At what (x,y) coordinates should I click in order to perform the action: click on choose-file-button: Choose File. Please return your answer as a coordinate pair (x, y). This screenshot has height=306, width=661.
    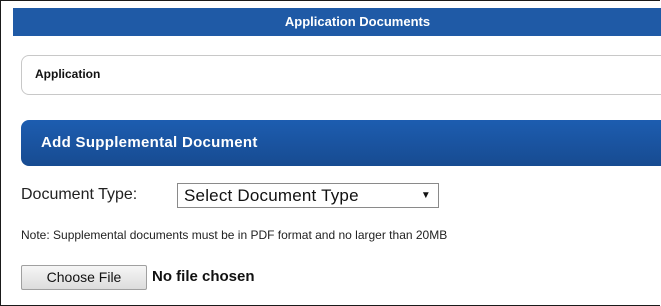
    Looking at the image, I should click on (84, 277).